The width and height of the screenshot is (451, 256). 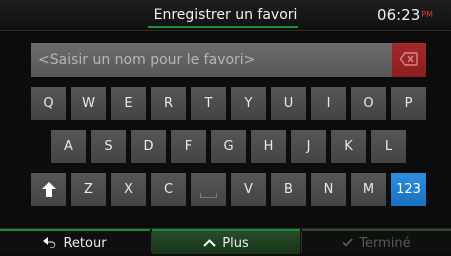 What do you see at coordinates (225, 15) in the screenshot?
I see `title-bar: Enregistrer un favori 06:23PM` at bounding box center [225, 15].